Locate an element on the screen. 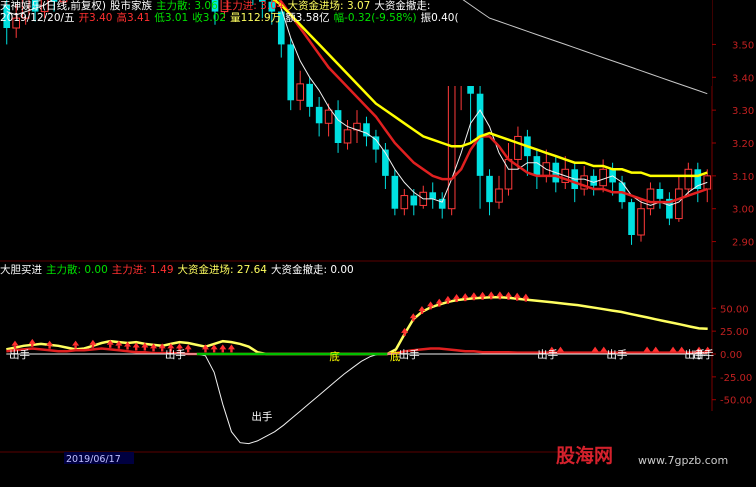 Image resolution: width=756 pixels, height=487 pixels. header-segment: 振0.40( is located at coordinates (439, 18).